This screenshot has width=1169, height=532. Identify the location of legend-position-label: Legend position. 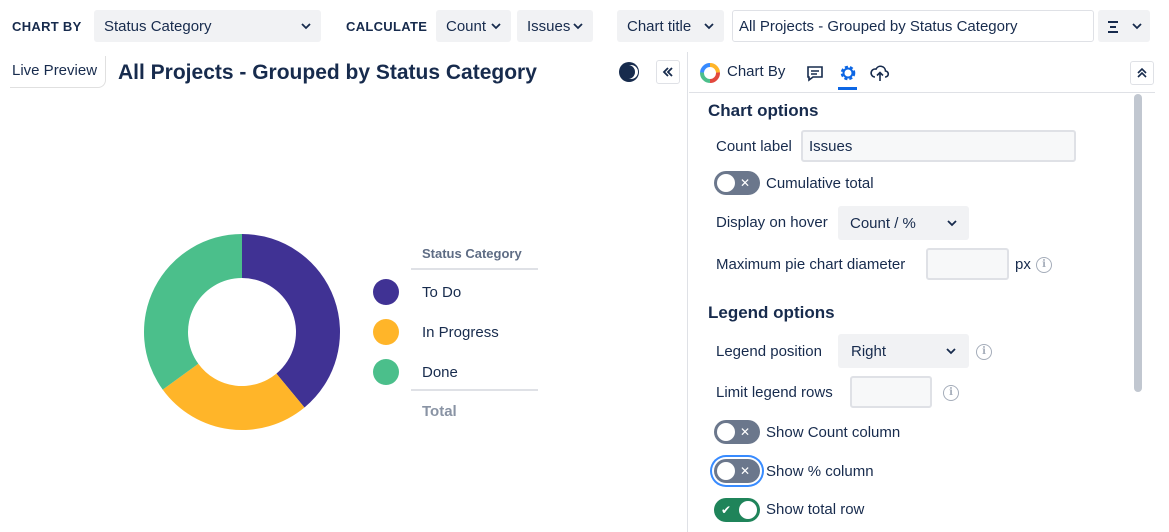
(769, 351).